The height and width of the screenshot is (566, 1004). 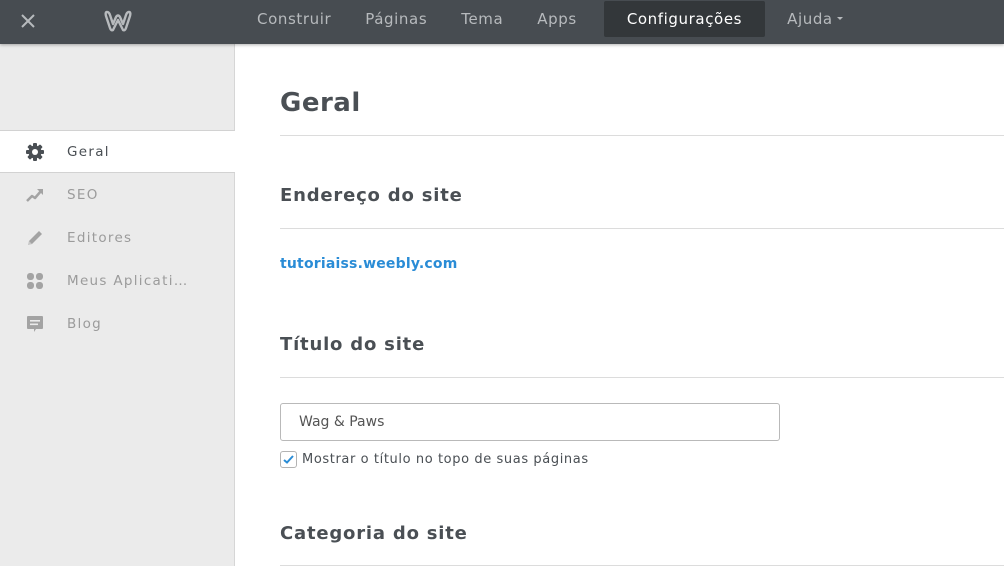 I want to click on page-title: Geral, so click(x=320, y=103).